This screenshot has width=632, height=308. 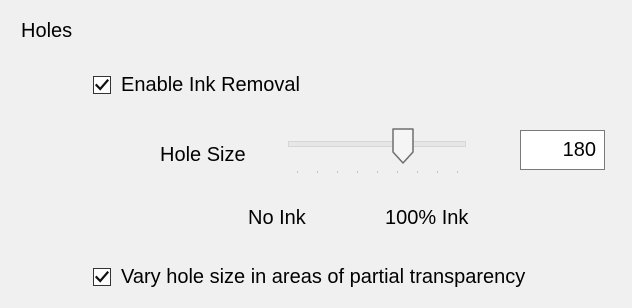 I want to click on min-label: No Ink, so click(x=277, y=218).